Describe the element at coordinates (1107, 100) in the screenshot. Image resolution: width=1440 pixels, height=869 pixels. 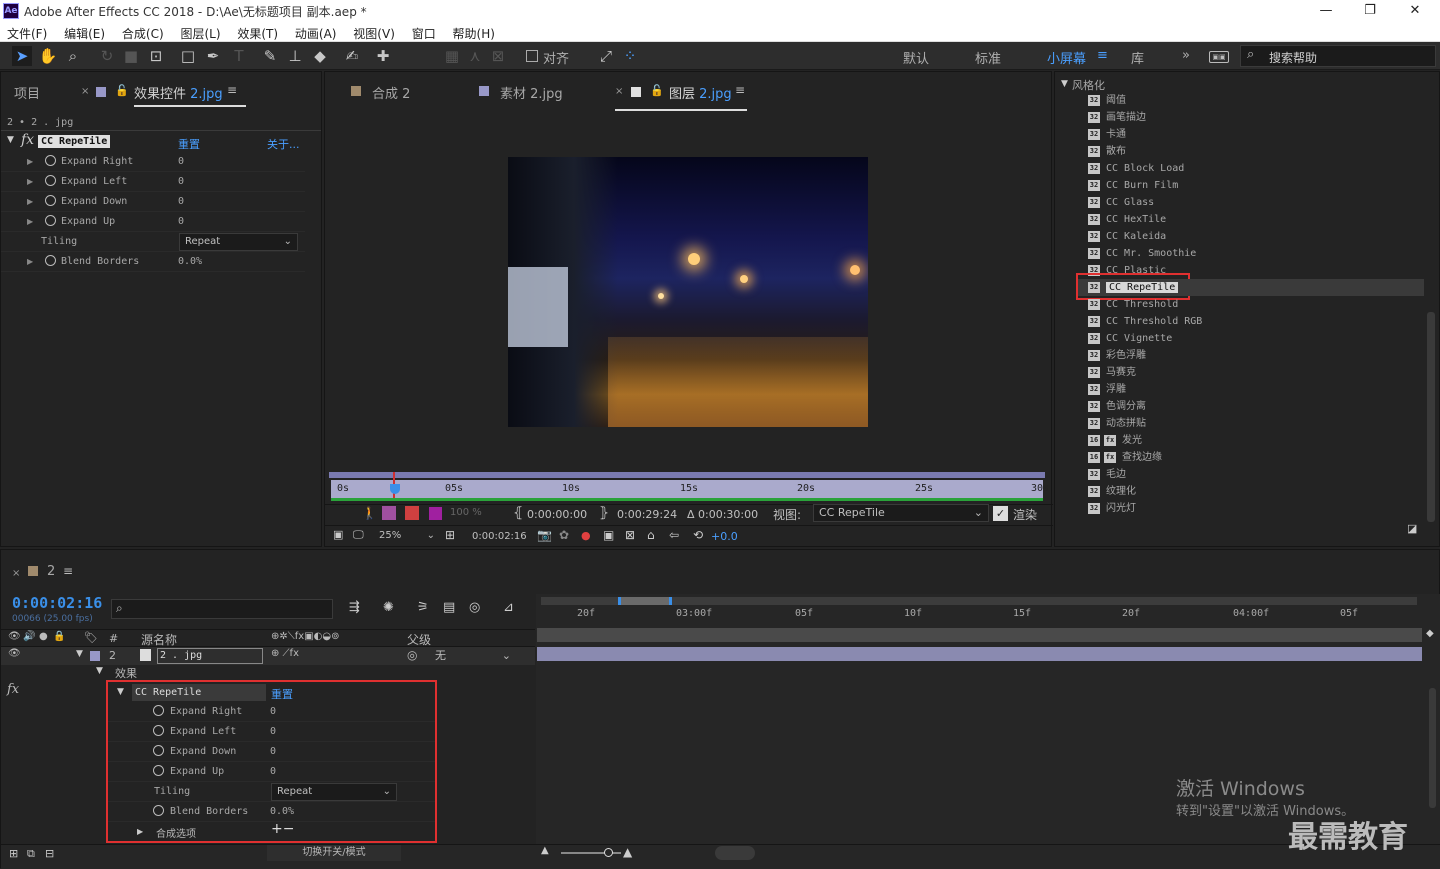
I see `effect-item: 32 阈值` at that location.